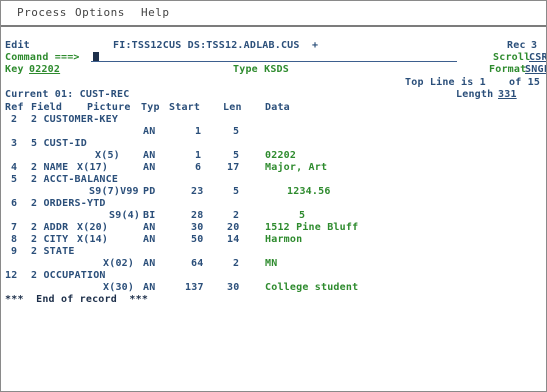  What do you see at coordinates (445, 82) in the screenshot?
I see `top-line-text: Top Line is 1` at bounding box center [445, 82].